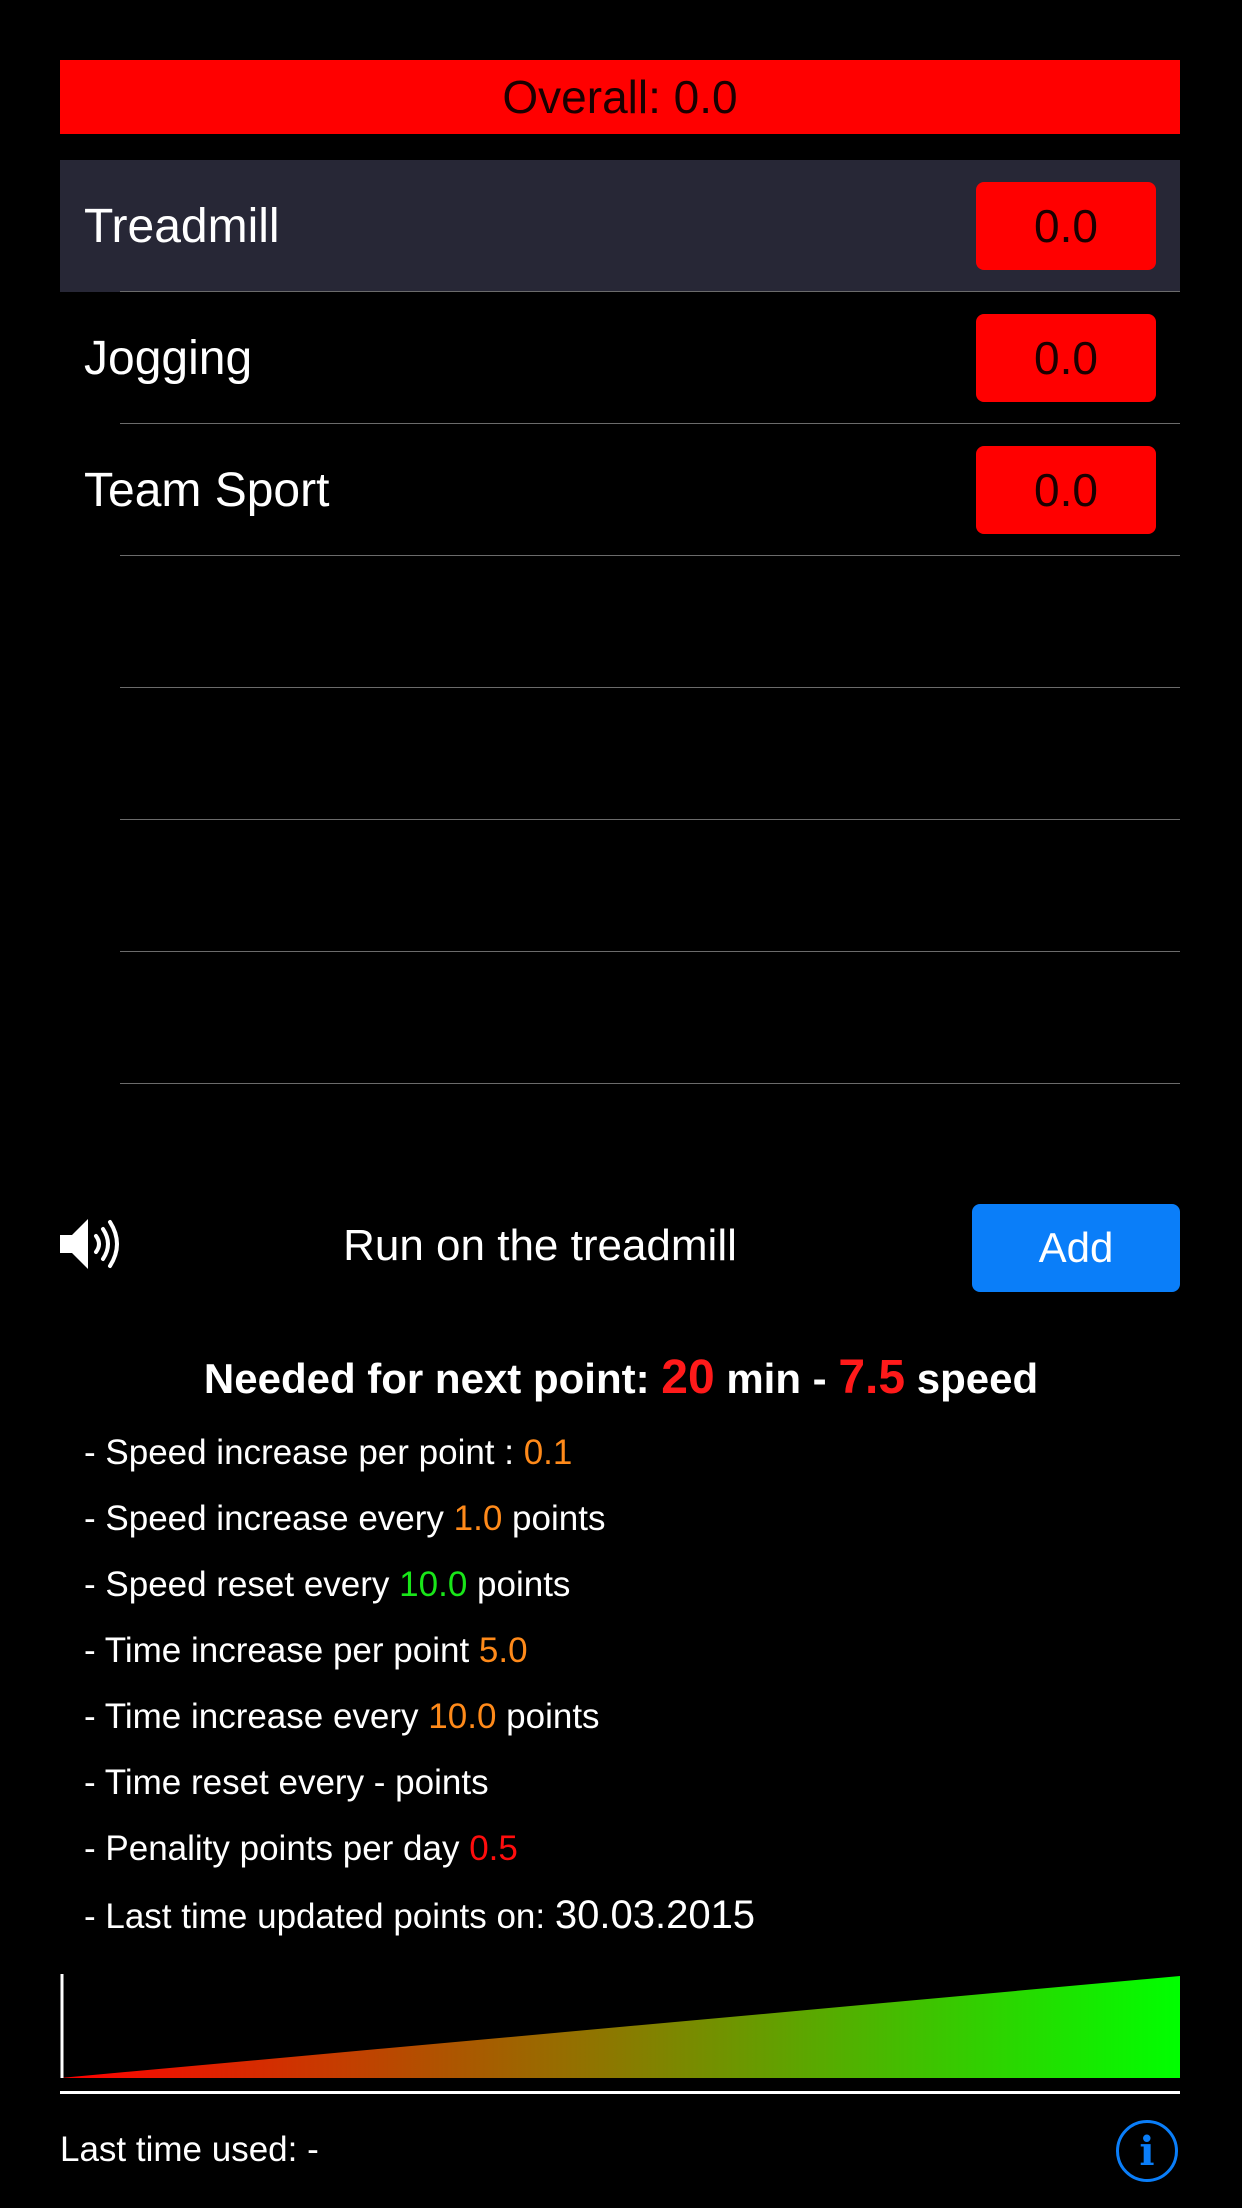 This screenshot has height=2208, width=1242. I want to click on needed-speed: 7.5, so click(872, 1377).